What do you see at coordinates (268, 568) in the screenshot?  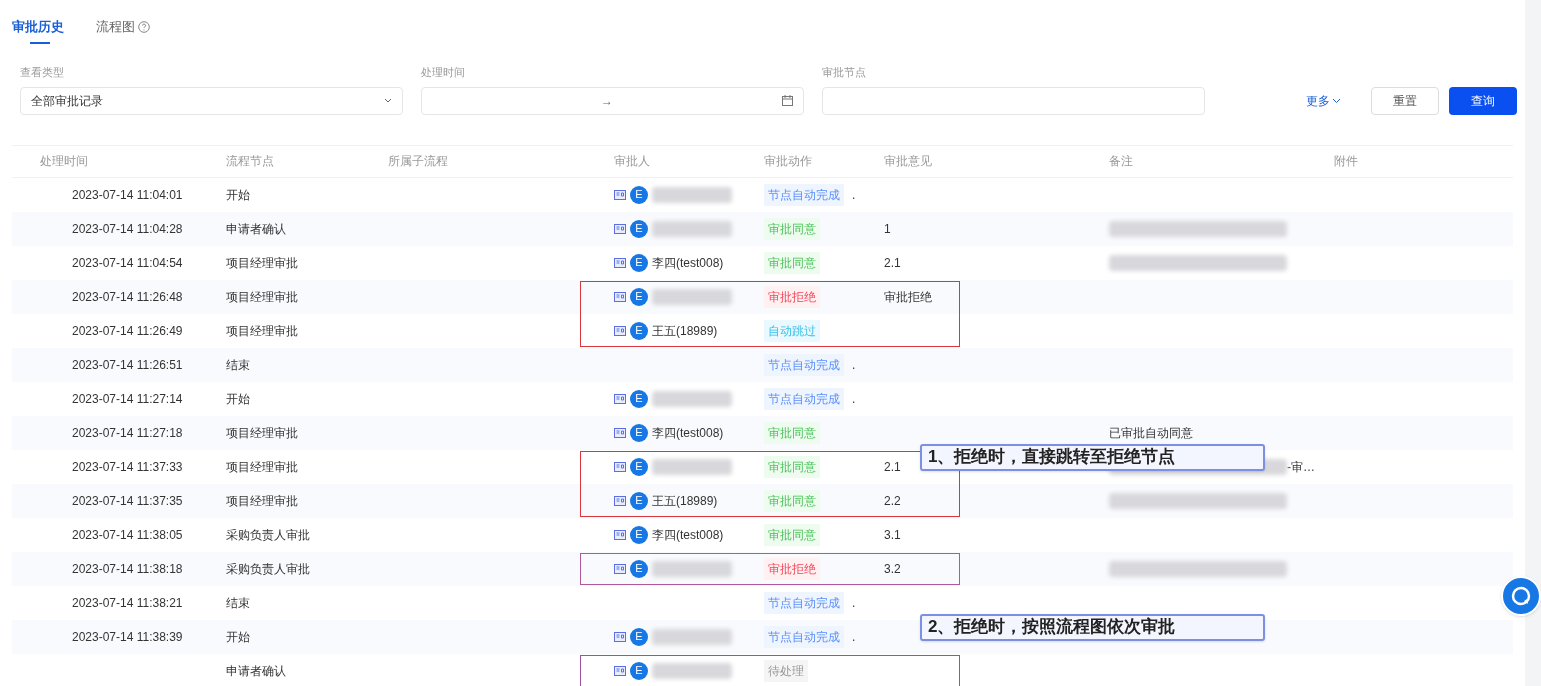 I see `table-cell: 采购负责人审批` at bounding box center [268, 568].